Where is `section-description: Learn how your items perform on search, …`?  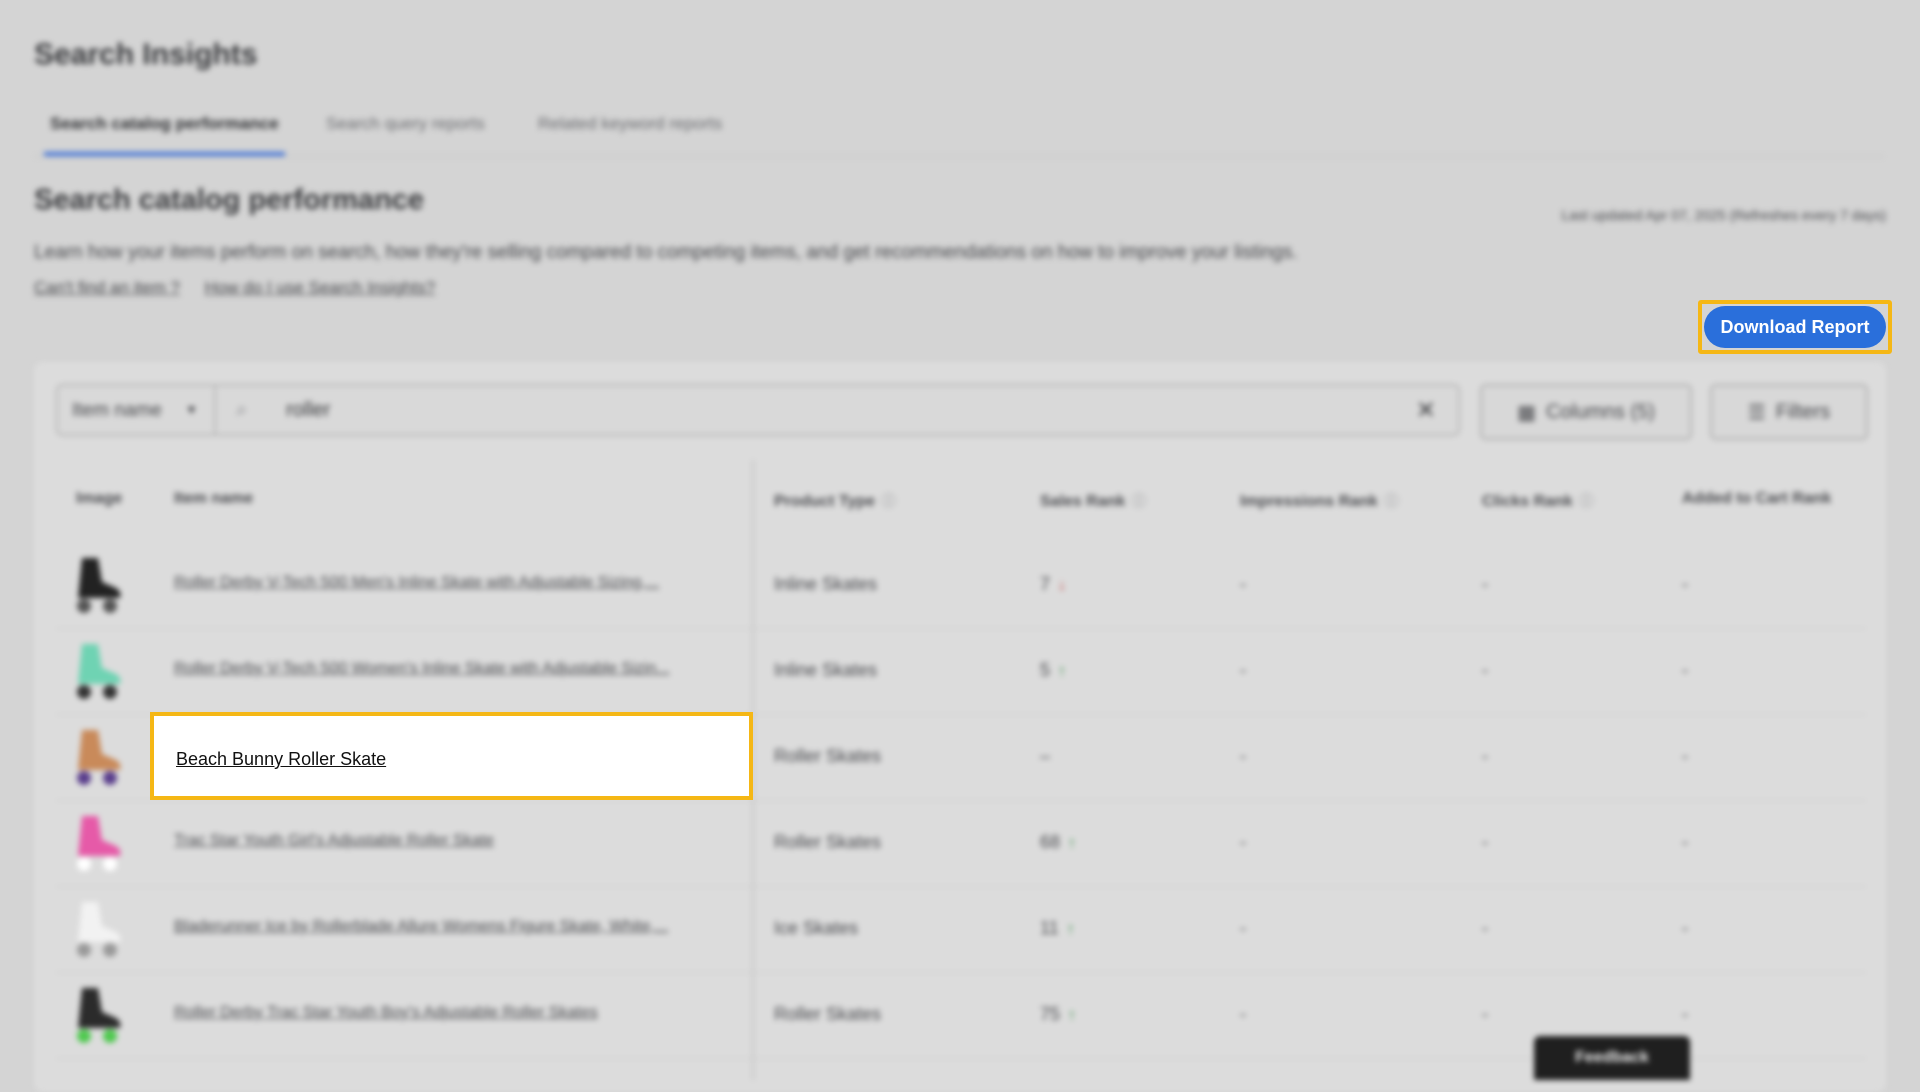
section-description: Learn how your items perform on search, … is located at coordinates (666, 252).